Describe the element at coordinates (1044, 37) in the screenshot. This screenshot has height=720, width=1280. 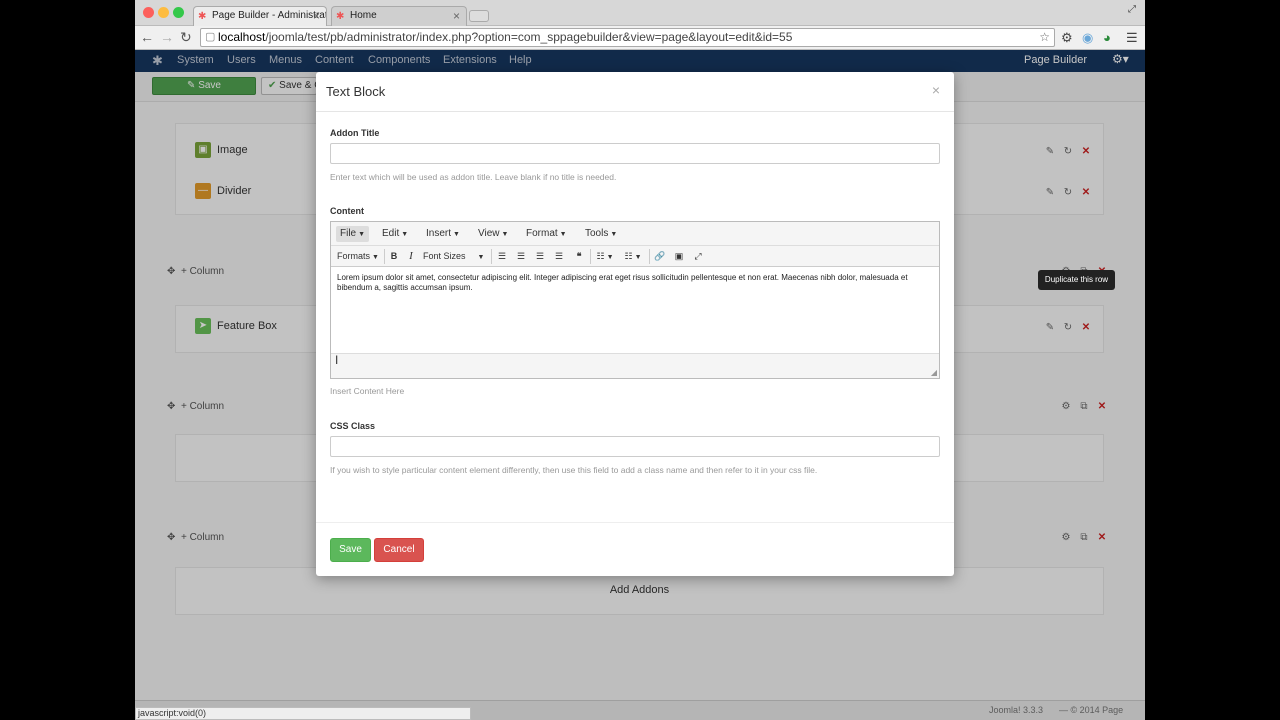
I see `bookmark-star-icon: ☆` at that location.